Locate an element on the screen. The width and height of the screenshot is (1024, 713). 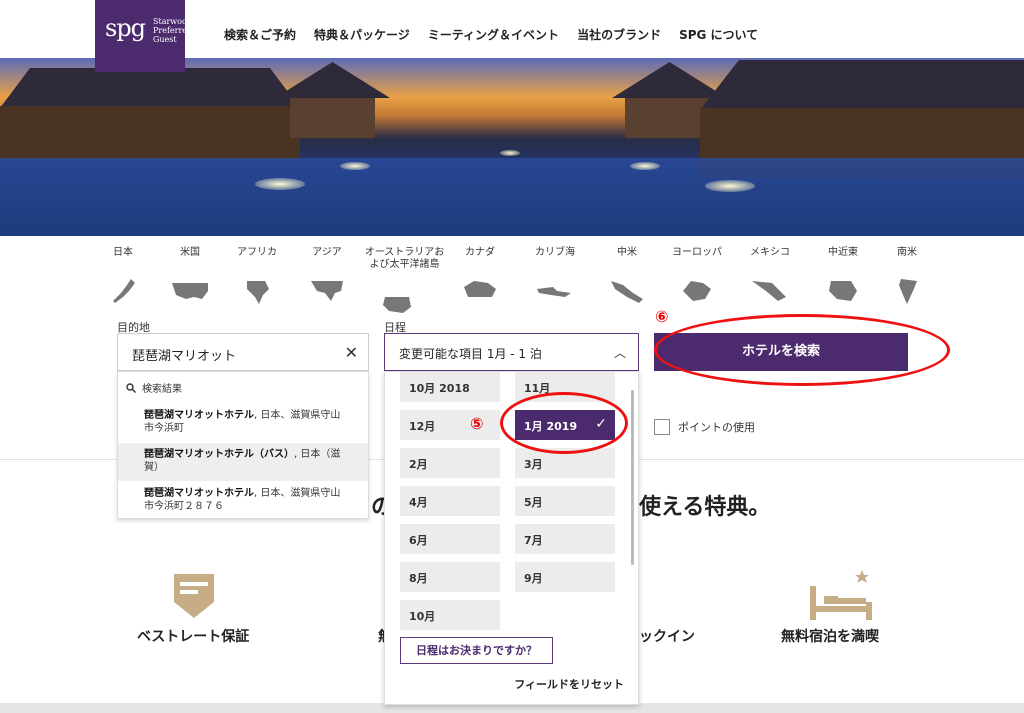
destination-value: 琵琶湖マリオット is located at coordinates (184, 356).